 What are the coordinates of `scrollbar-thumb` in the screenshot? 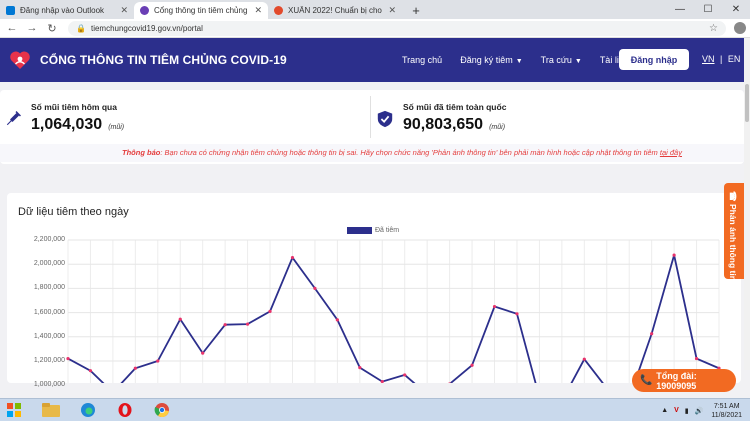 It's located at (747, 103).